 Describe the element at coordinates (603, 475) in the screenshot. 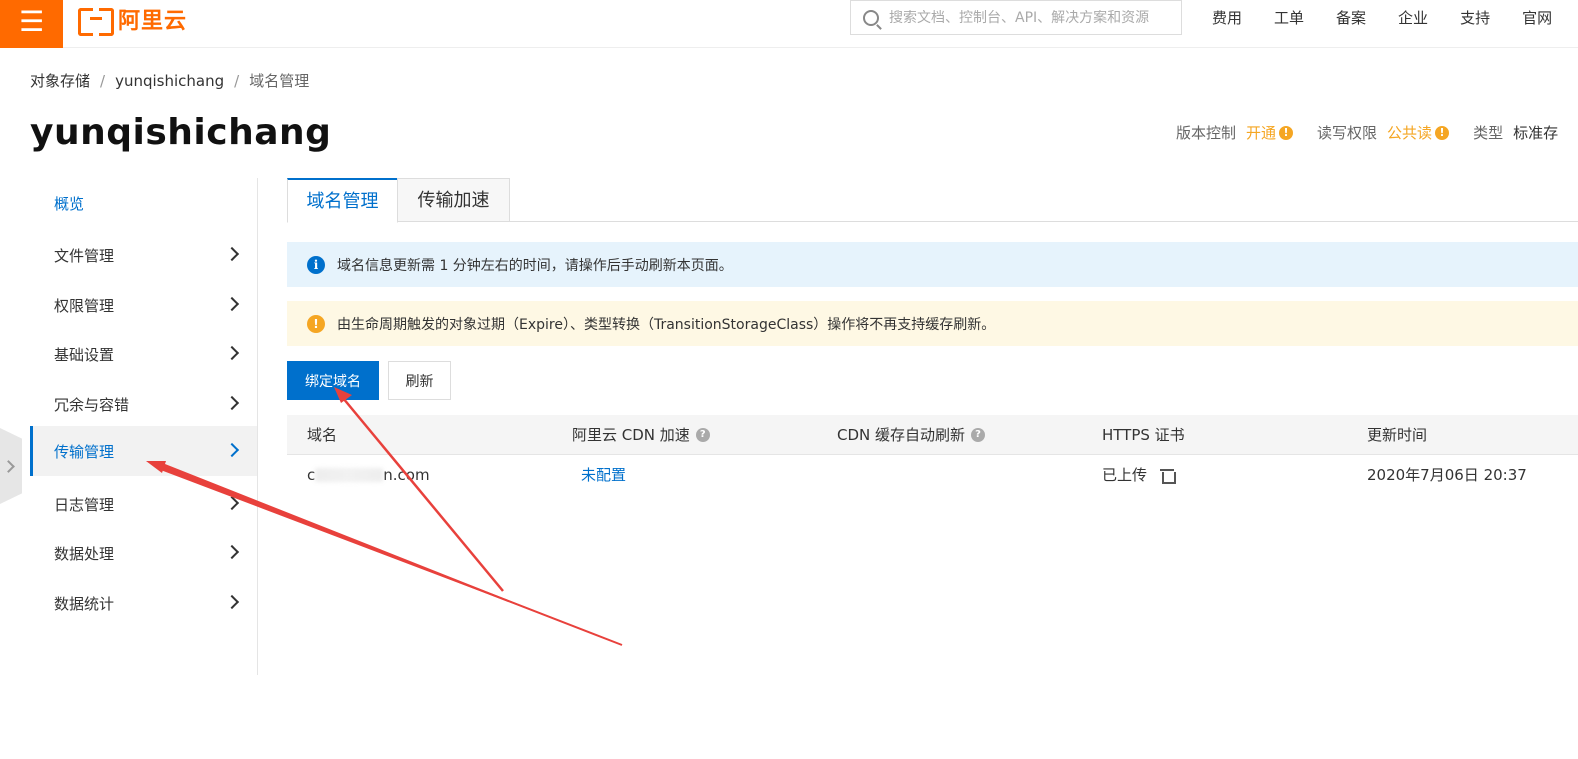

I see `cdn-config-link: 未配置` at that location.